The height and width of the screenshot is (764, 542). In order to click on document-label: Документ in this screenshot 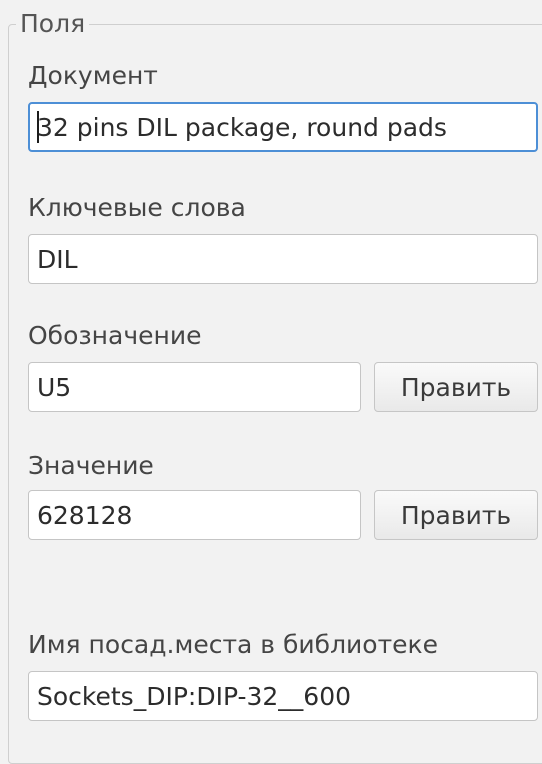, I will do `click(93, 75)`.